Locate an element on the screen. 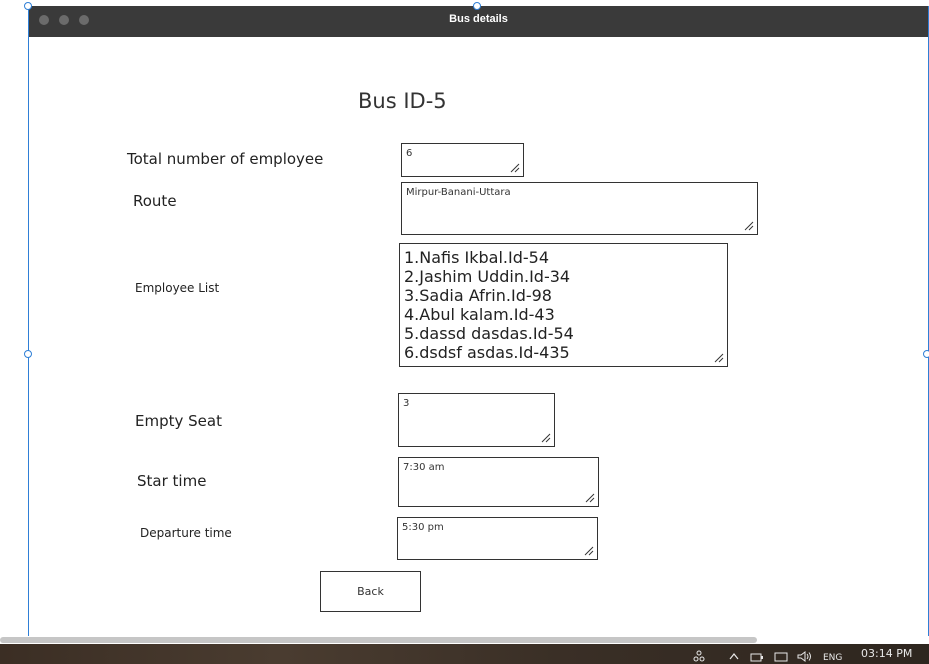 The image size is (929, 664). page-title: Bus ID-5 is located at coordinates (402, 101).